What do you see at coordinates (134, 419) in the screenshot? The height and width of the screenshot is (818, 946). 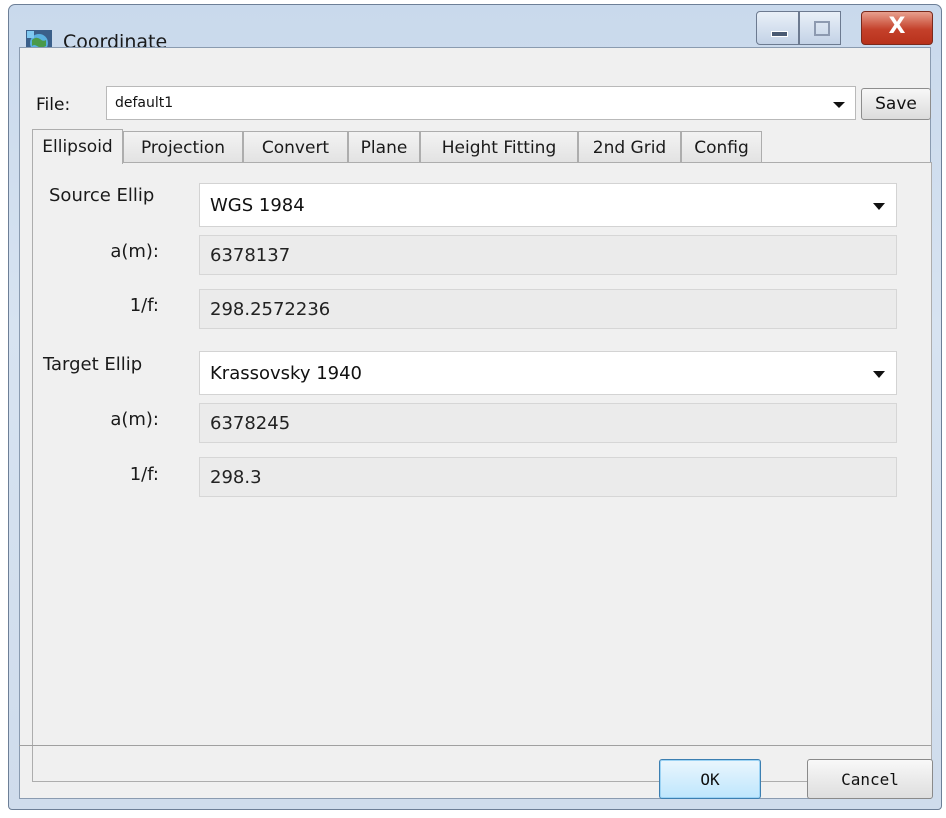 I see `target-a-label: a(m):` at bounding box center [134, 419].